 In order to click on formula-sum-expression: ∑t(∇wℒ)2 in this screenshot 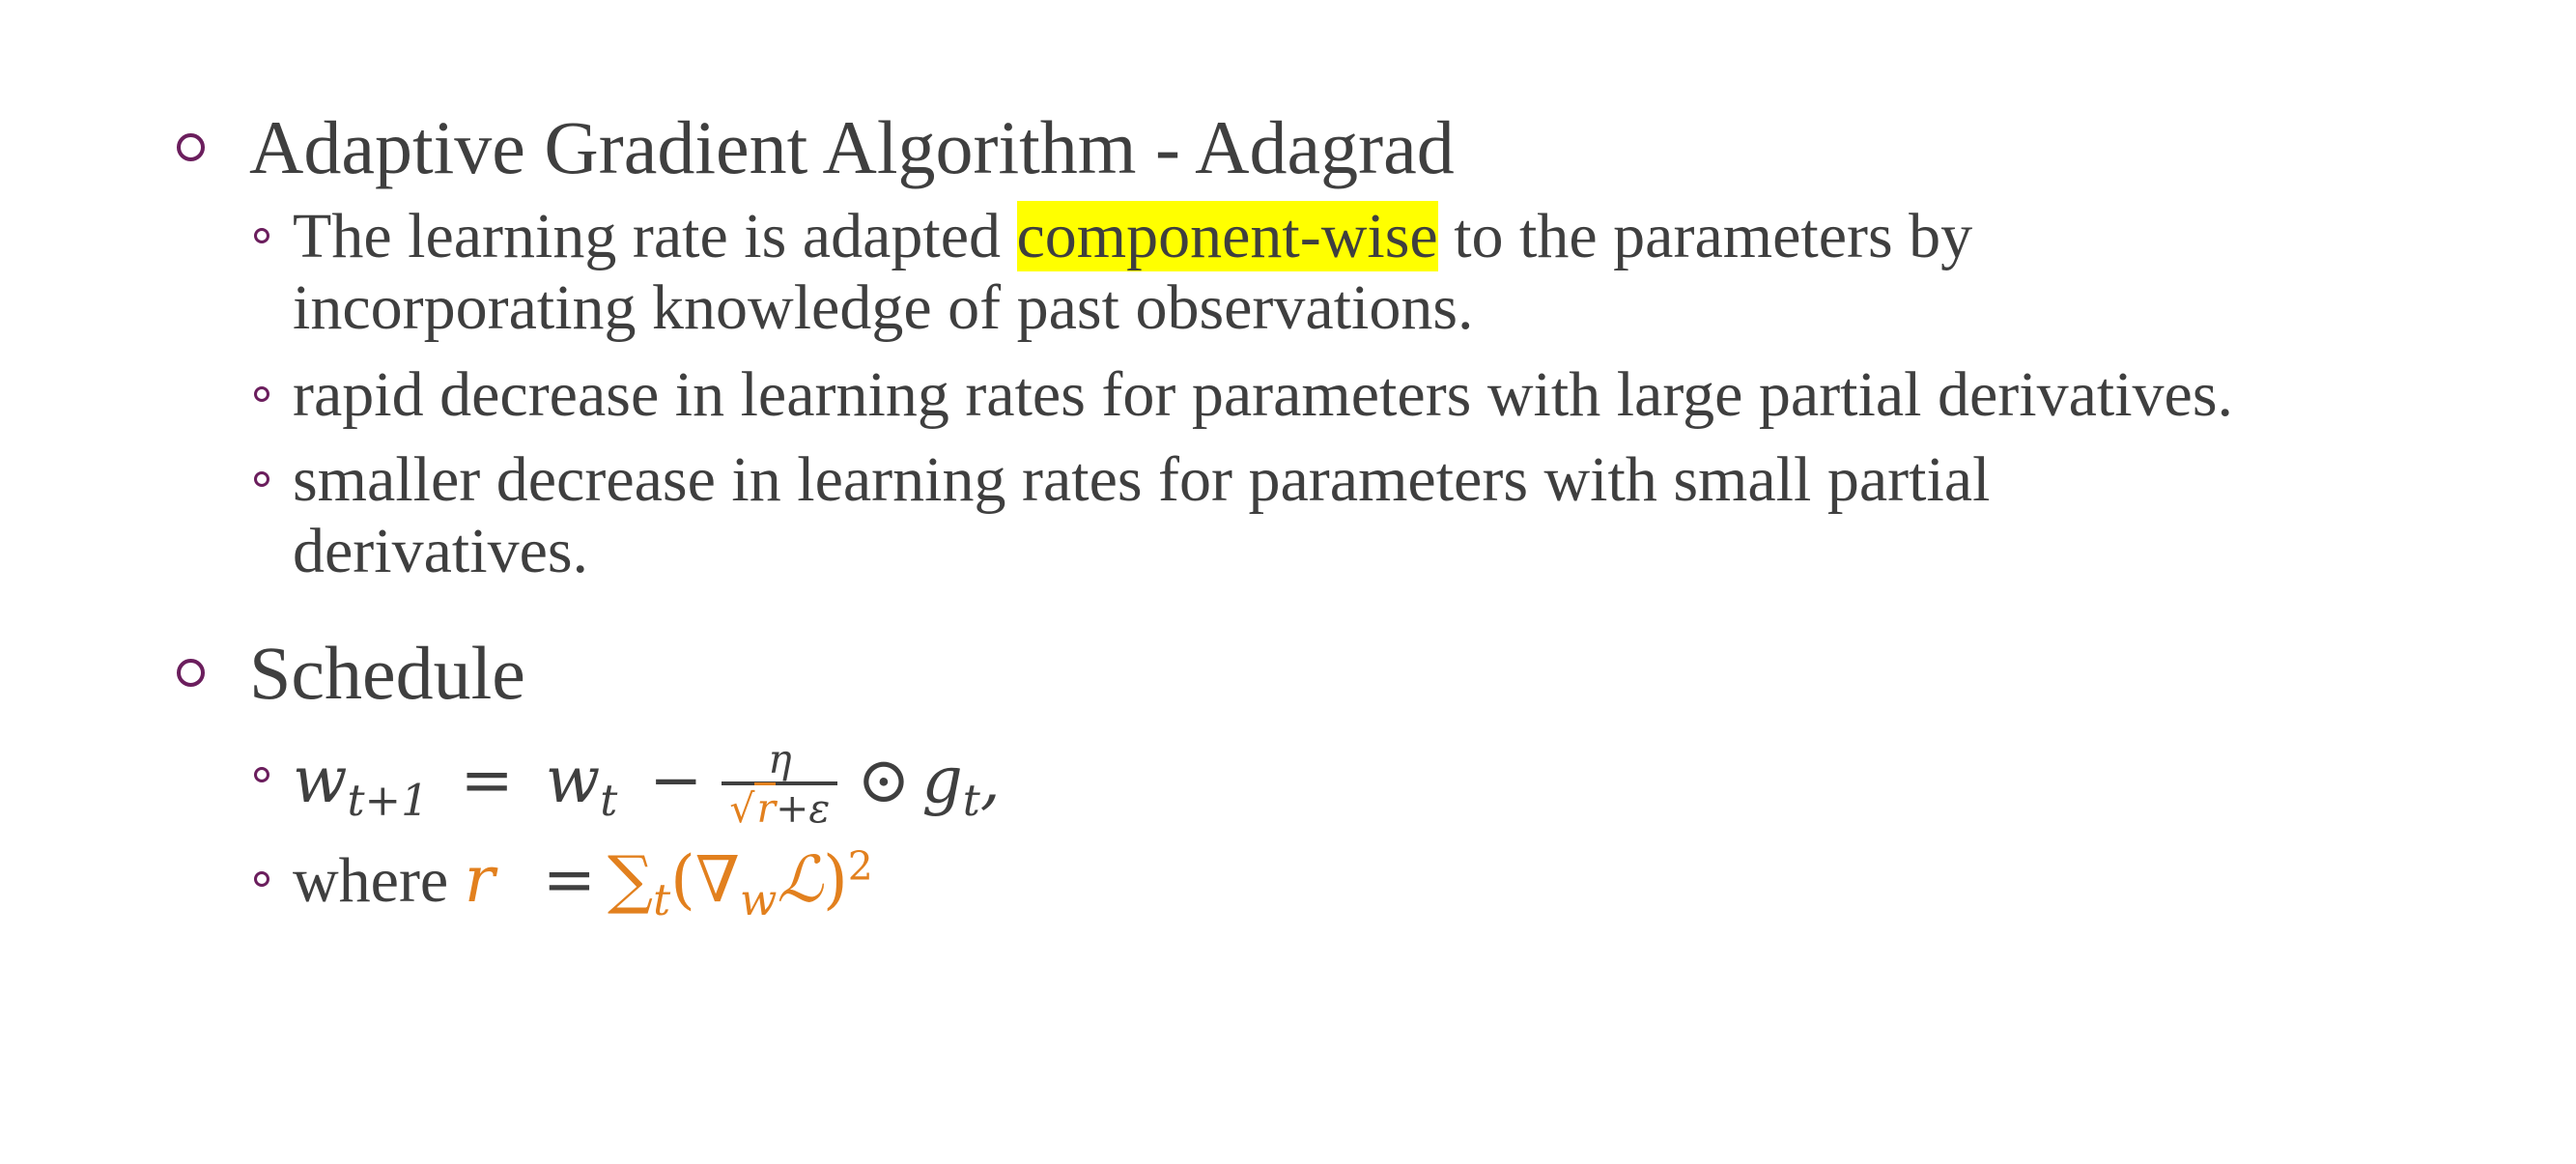, I will do `click(740, 884)`.